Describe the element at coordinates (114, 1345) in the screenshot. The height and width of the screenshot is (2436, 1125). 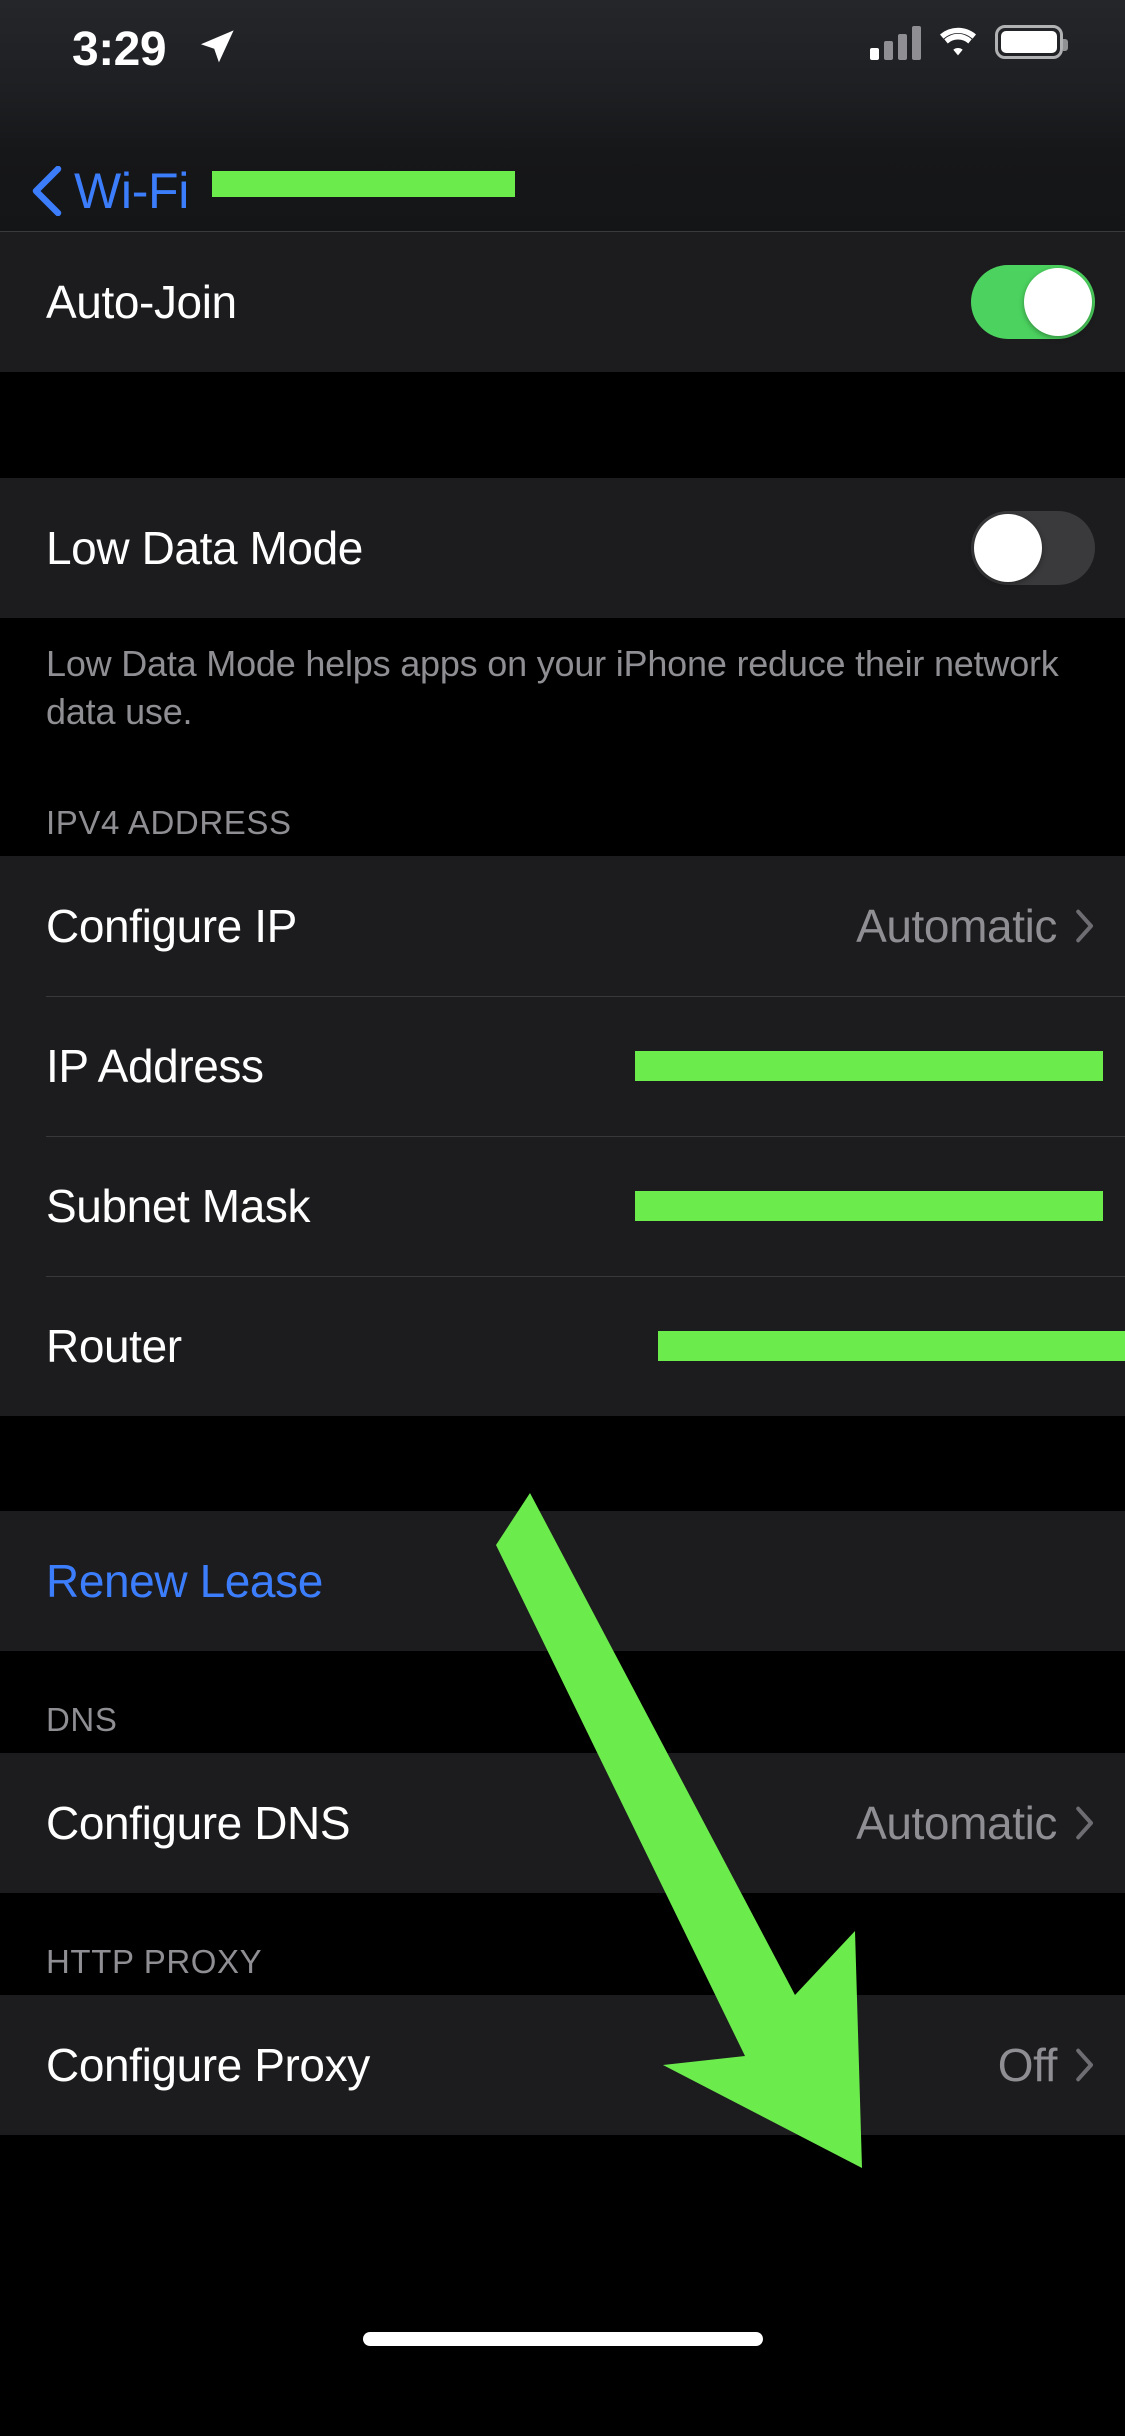
I see `row-label-router: Router` at that location.